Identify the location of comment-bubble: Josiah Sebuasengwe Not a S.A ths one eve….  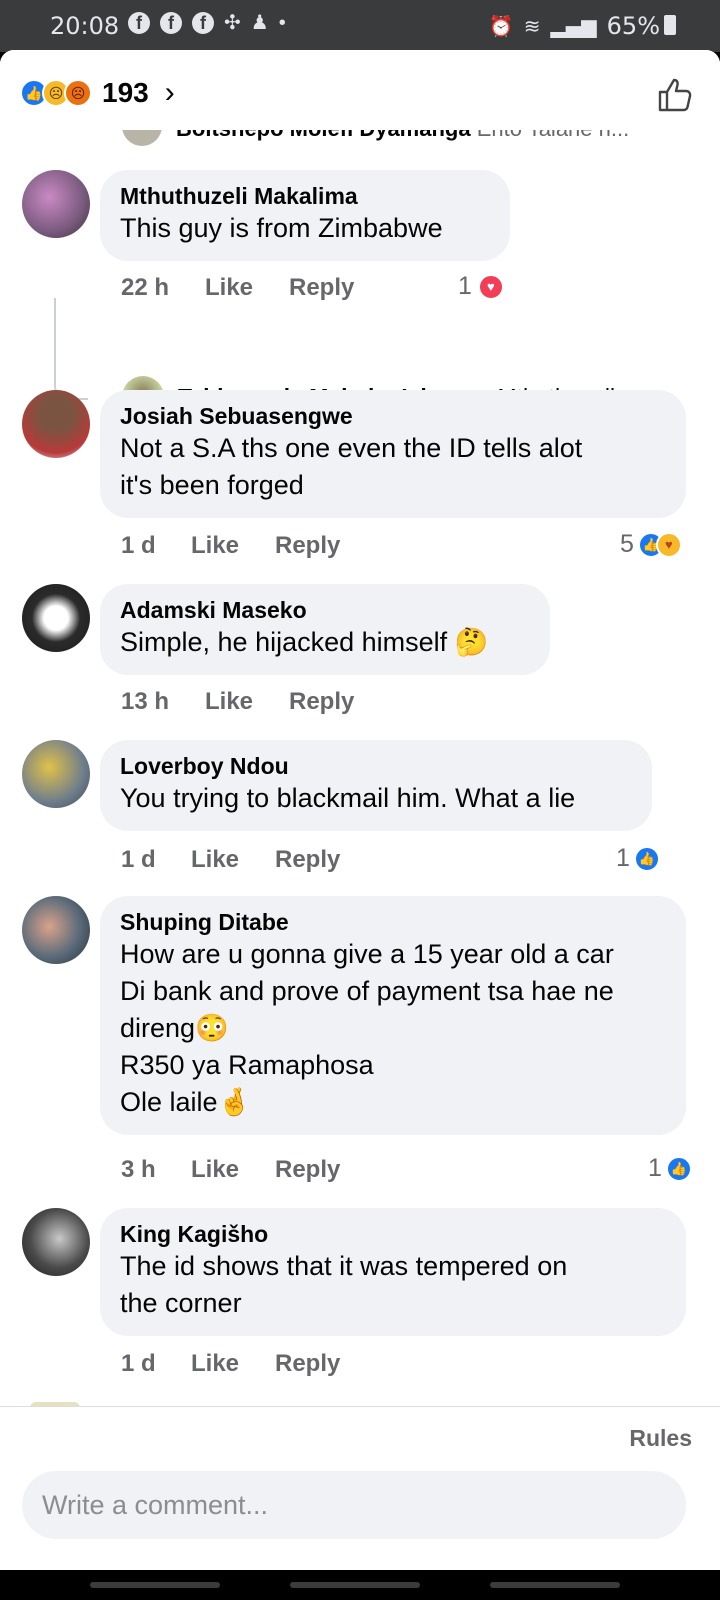
(393, 454).